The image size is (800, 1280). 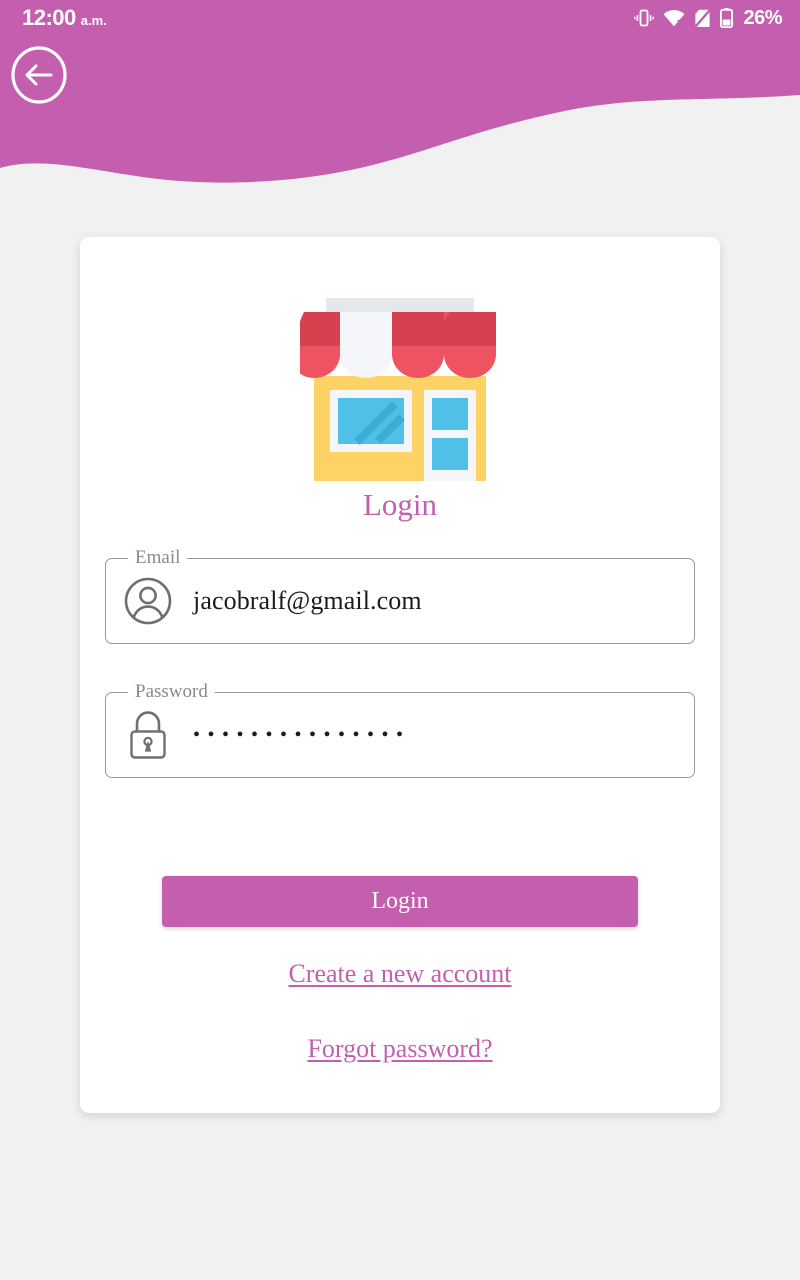 What do you see at coordinates (727, 18) in the screenshot?
I see `battery-icon` at bounding box center [727, 18].